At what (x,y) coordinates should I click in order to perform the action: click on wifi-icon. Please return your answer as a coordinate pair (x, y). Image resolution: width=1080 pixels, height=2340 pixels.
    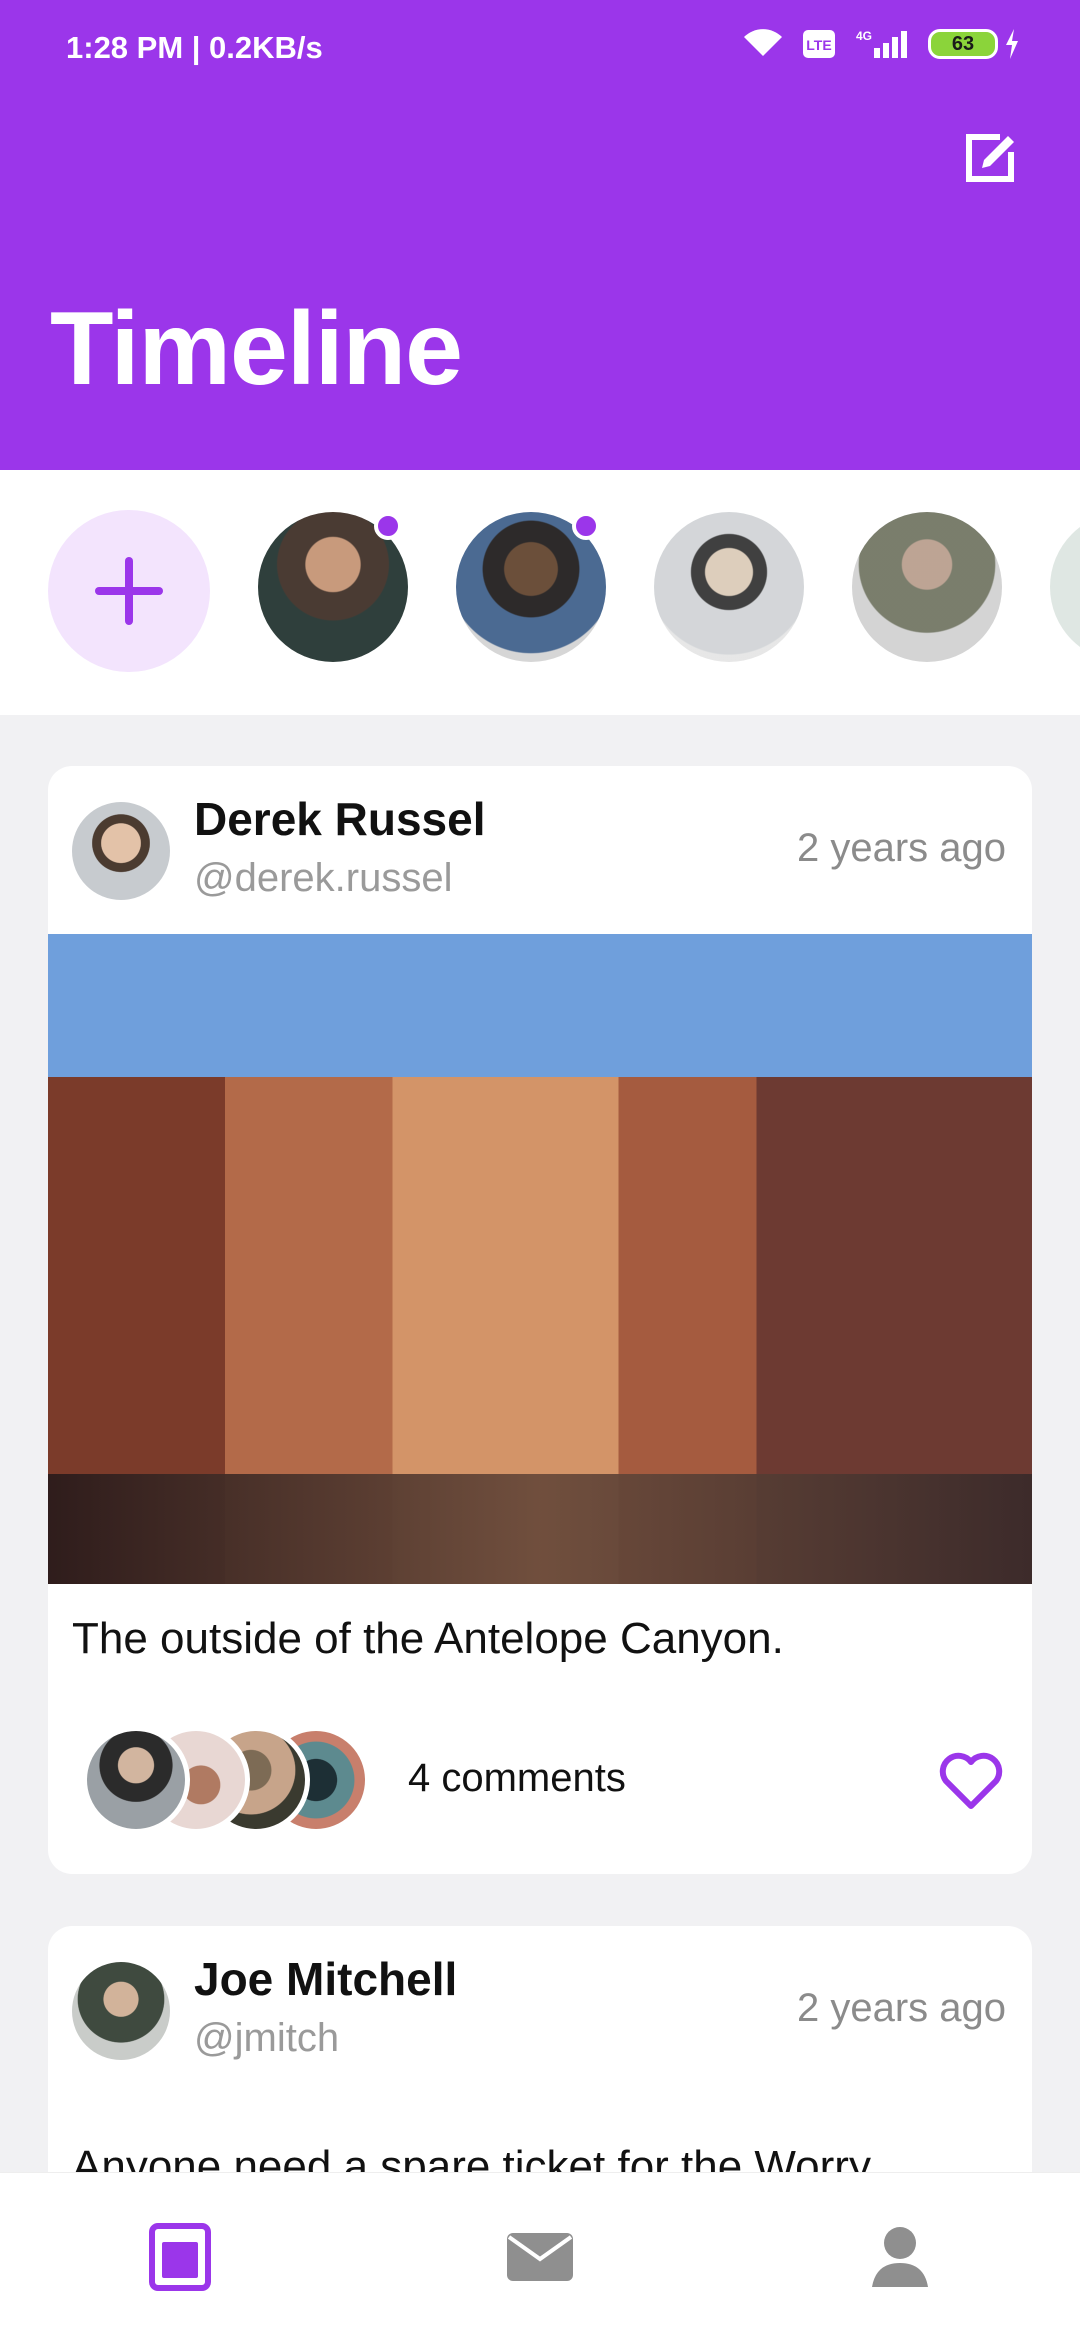
    Looking at the image, I should click on (763, 42).